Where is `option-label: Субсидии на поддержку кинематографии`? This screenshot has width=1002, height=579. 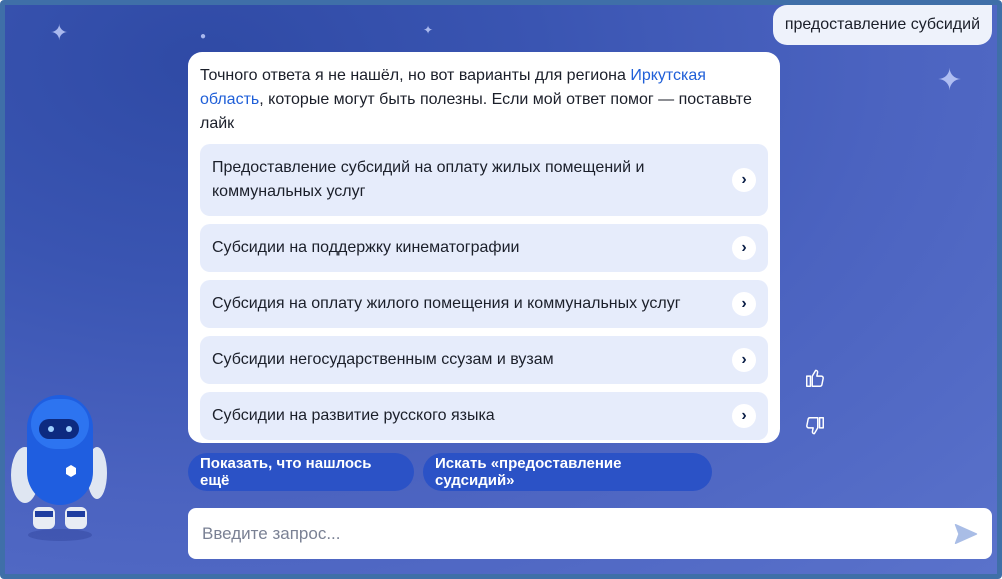
option-label: Субсидии на поддержку кинематографии is located at coordinates (366, 247).